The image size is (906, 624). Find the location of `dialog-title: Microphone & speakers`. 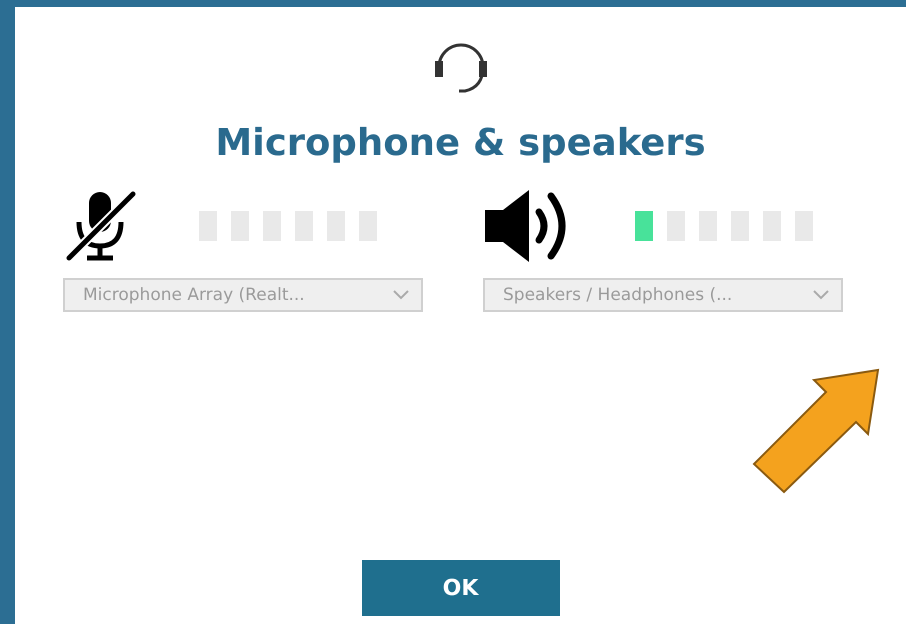

dialog-title: Microphone & speakers is located at coordinates (460, 142).